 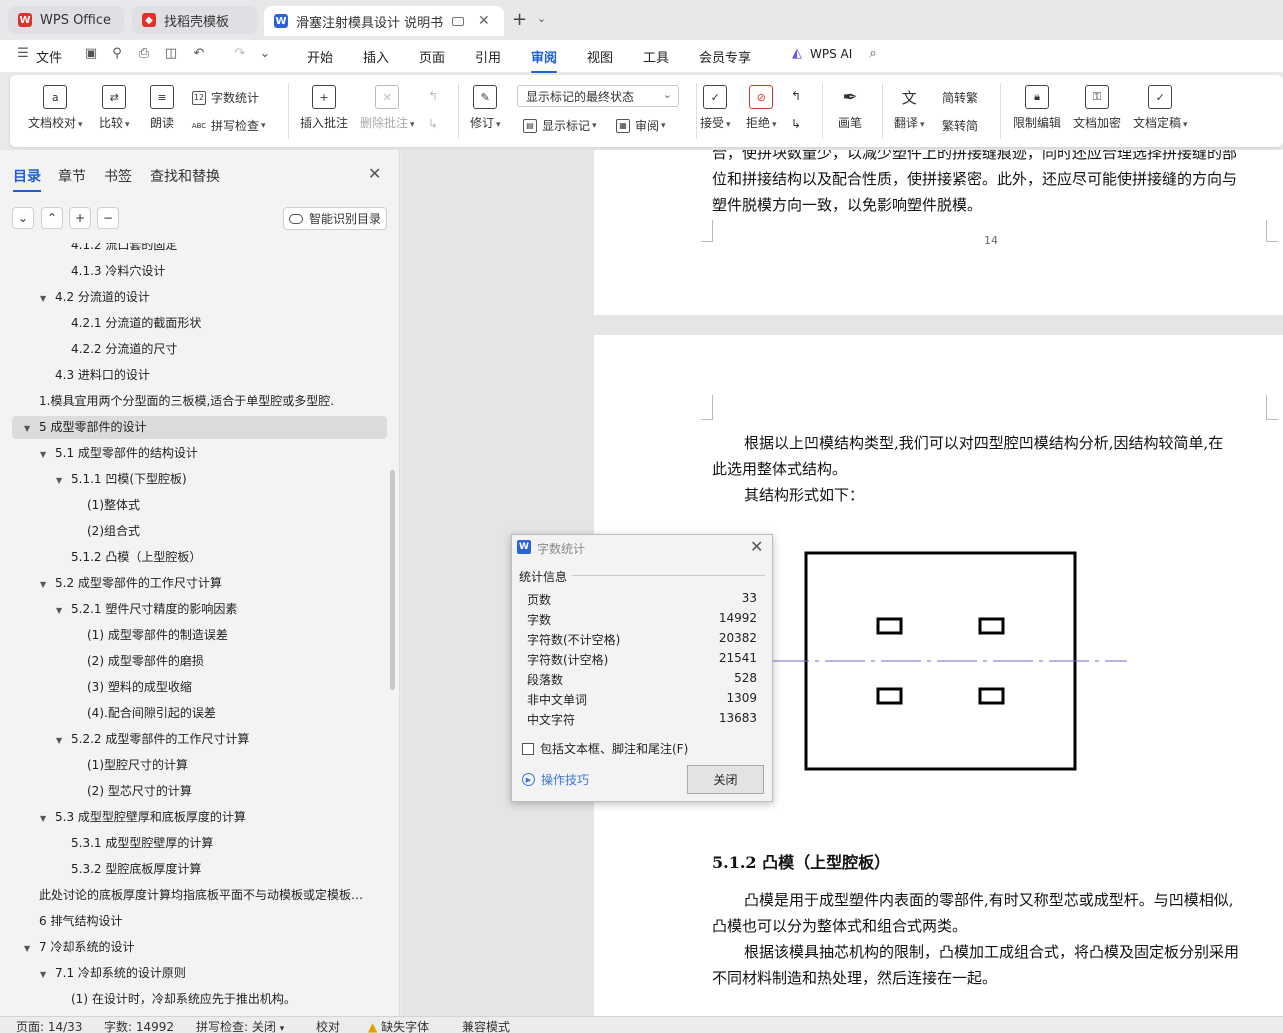 I want to click on finalize-button: ✓ 文档定稿 ▾, so click(x=1160, y=108).